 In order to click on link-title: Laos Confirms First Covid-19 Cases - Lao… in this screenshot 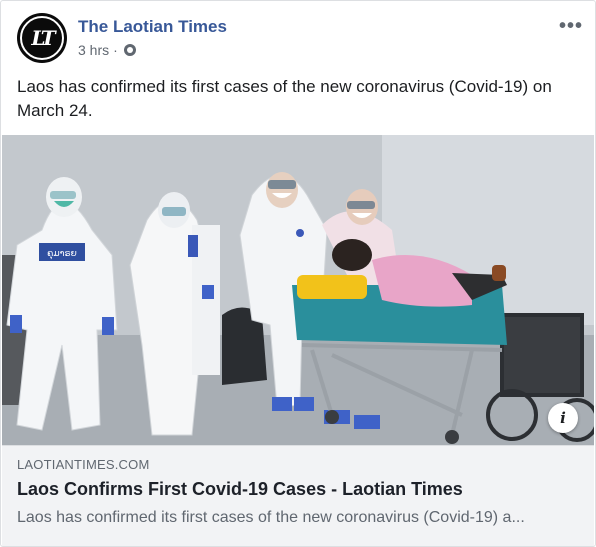, I will do `click(240, 489)`.